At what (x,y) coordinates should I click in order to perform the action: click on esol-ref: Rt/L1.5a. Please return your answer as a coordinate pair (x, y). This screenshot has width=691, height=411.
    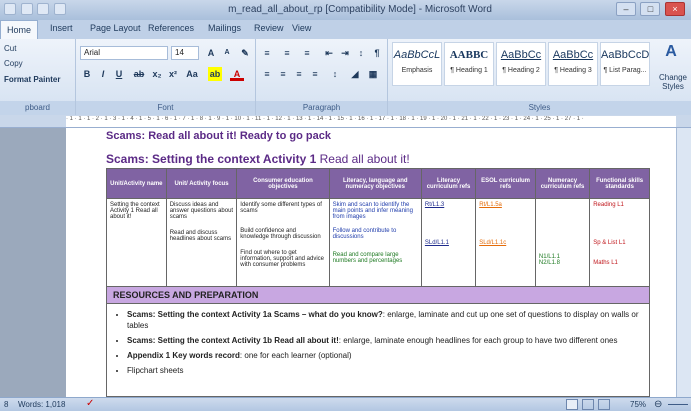
    Looking at the image, I should click on (505, 205).